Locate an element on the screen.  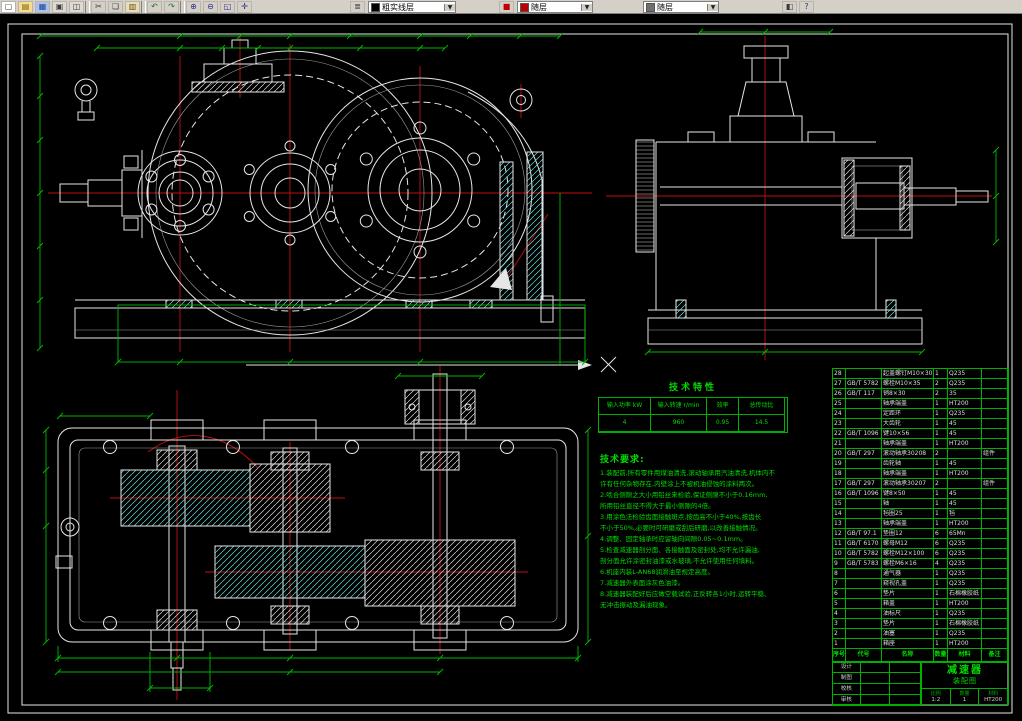
parts-list-row: 4 油标尺 1 Q235 is located at coordinates (920, 614).